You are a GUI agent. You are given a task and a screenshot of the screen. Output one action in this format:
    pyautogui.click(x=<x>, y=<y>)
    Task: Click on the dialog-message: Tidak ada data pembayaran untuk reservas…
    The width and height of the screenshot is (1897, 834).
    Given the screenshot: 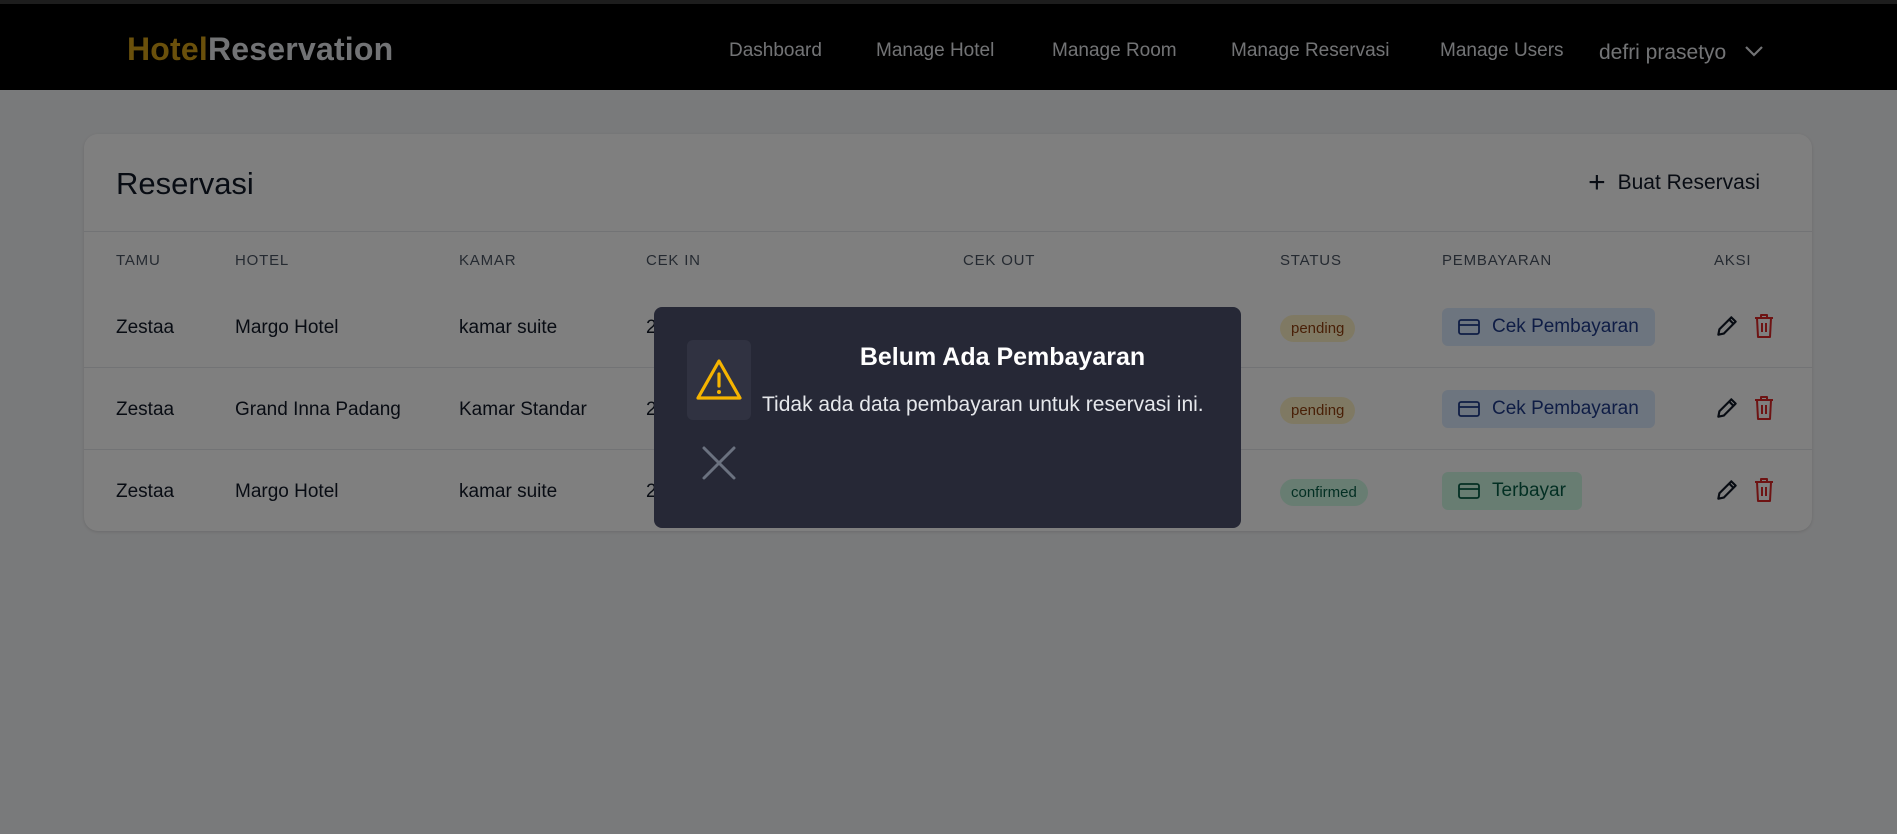 What is the action you would take?
    pyautogui.click(x=983, y=404)
    